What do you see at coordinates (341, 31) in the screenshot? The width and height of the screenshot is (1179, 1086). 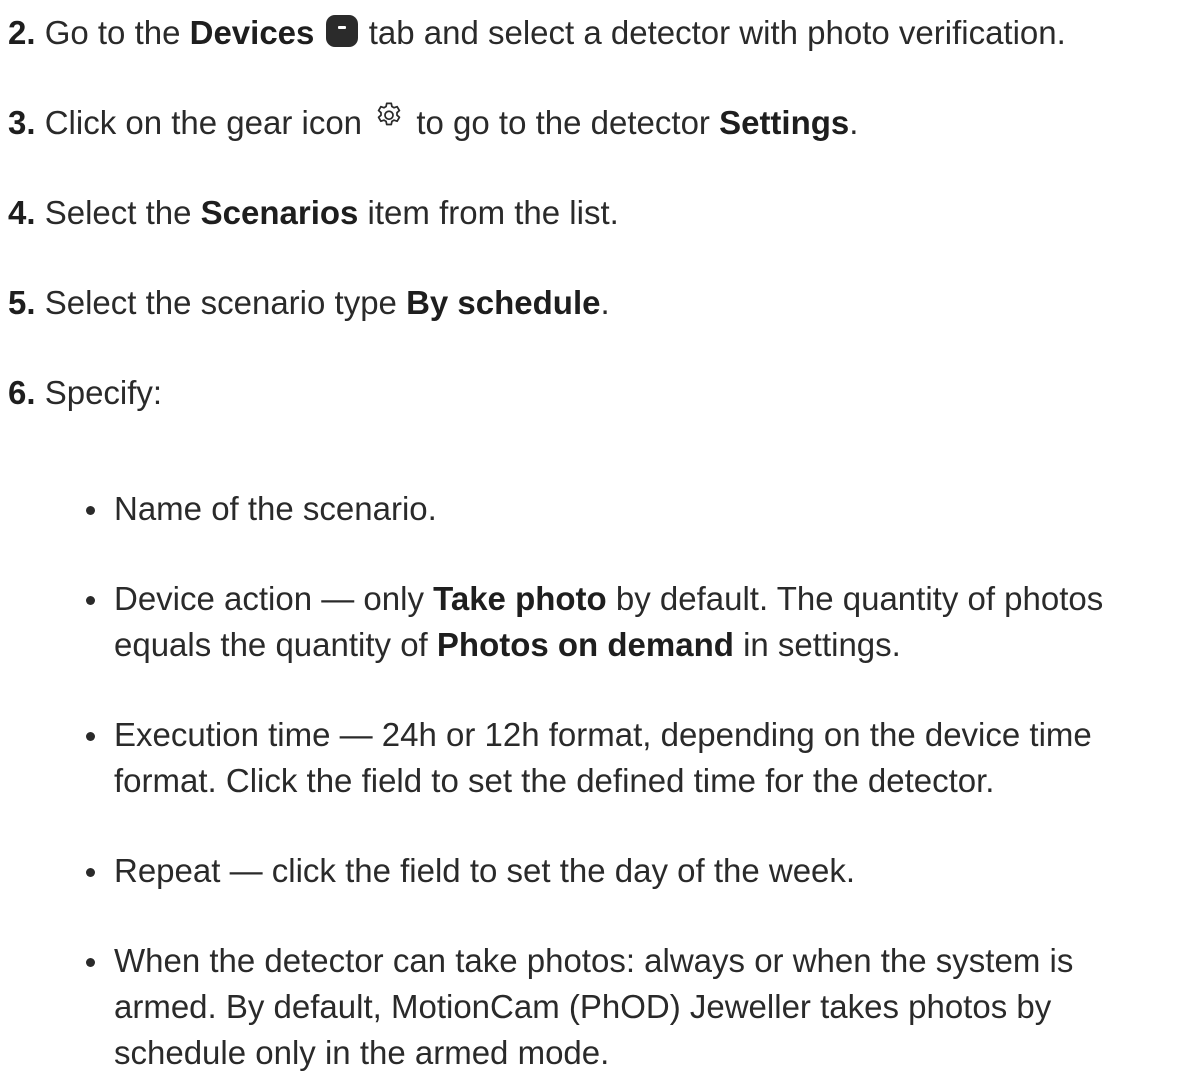 I see `devices-icon` at bounding box center [341, 31].